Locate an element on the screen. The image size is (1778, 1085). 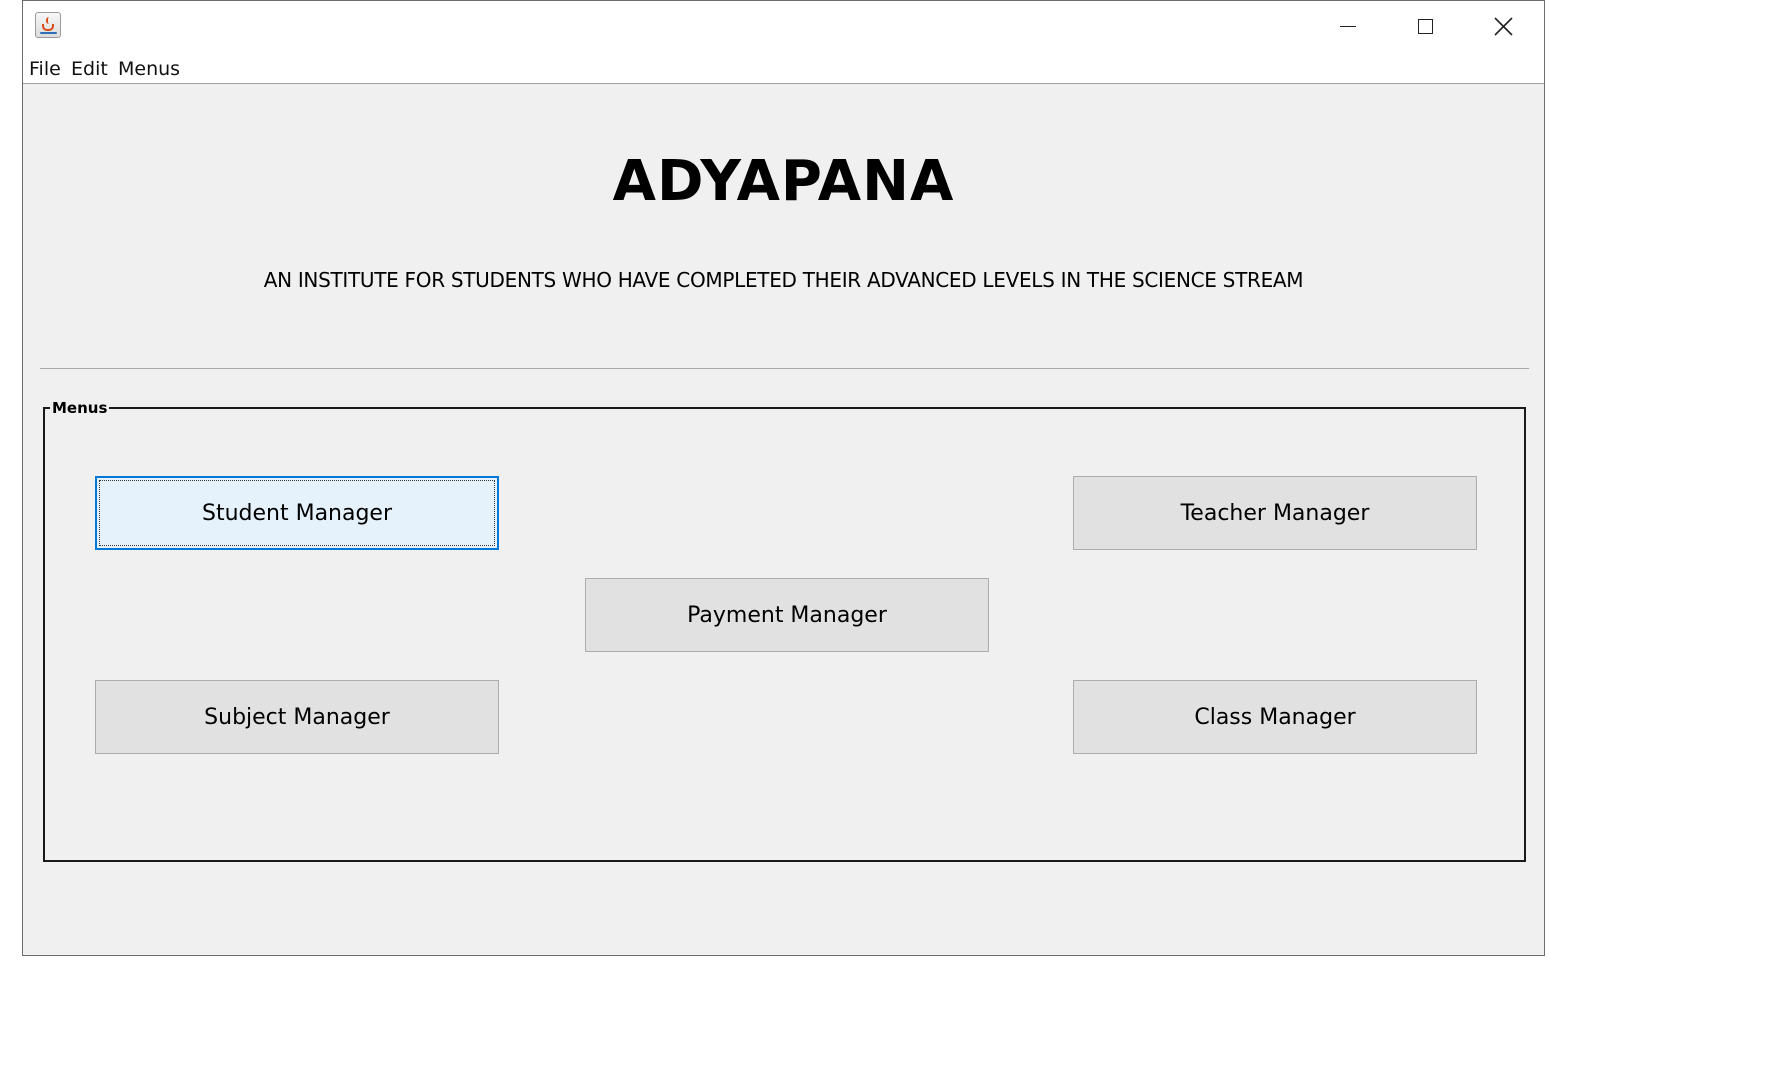
app-title: ADYAPANA is located at coordinates (783, 181).